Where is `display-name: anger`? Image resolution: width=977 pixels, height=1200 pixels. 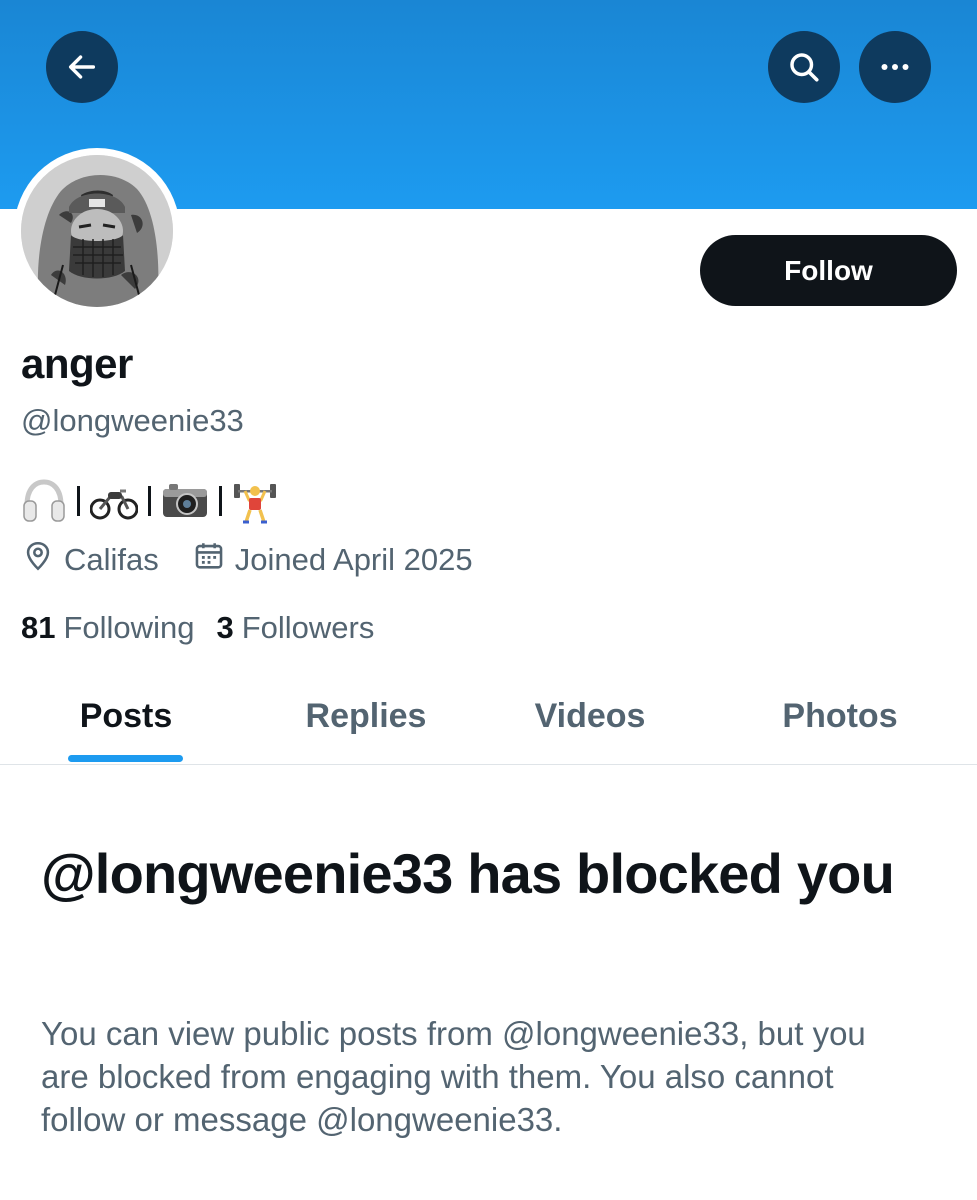
display-name: anger is located at coordinates (77, 363).